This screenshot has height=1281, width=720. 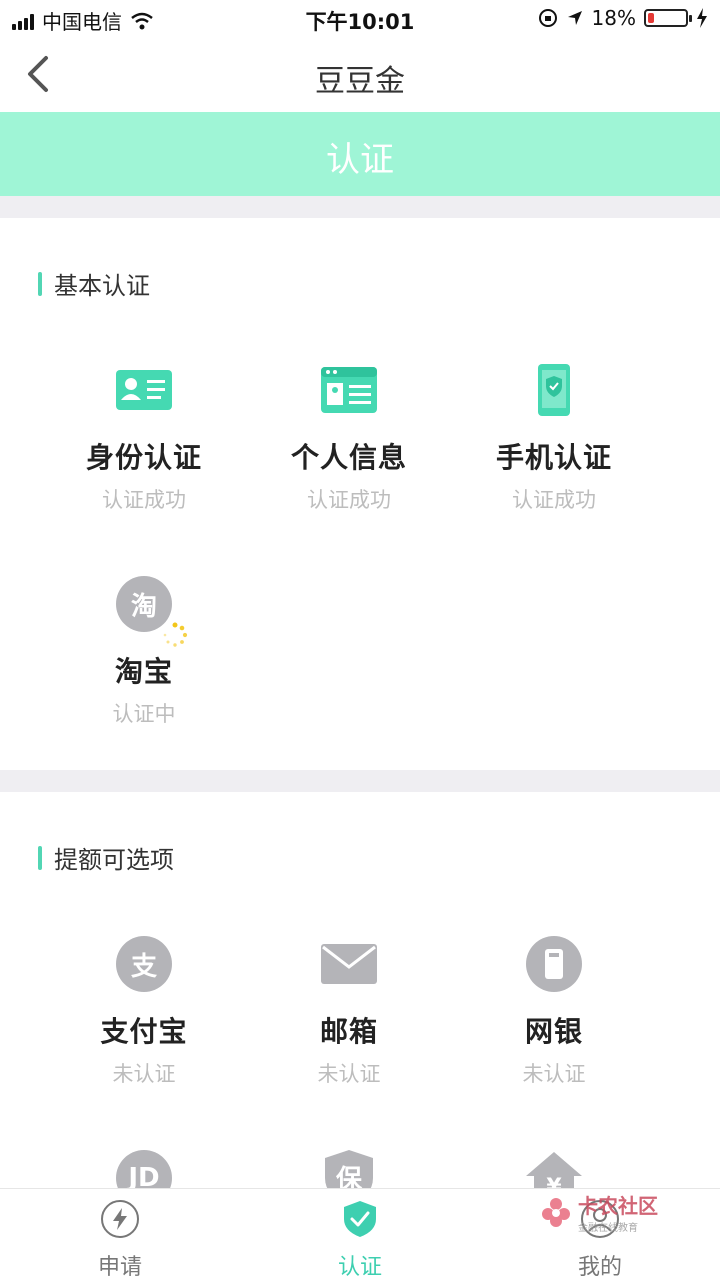 I want to click on mail-icon, so click(x=349, y=964).